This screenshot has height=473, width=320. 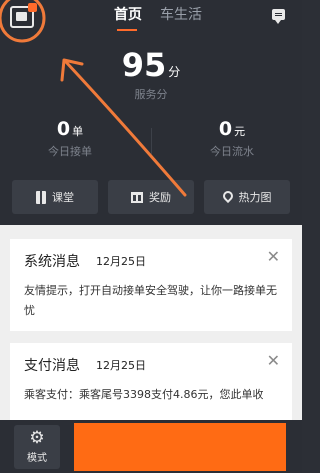 I want to click on classroom-button: 课堂, so click(x=55, y=197).